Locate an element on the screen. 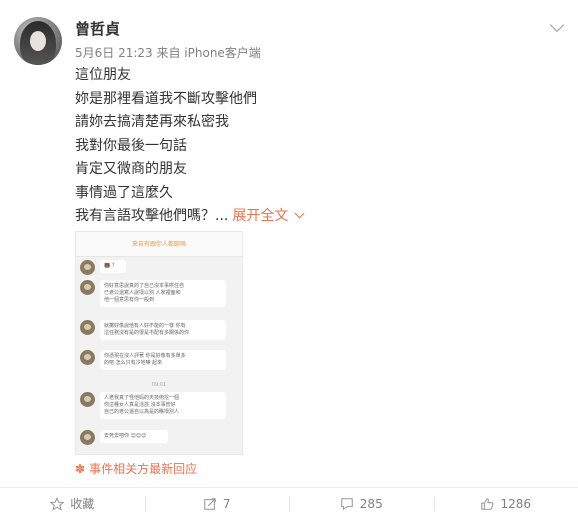 This screenshot has width=578, height=519. post-line: 請妳去搞清楚再來私密我 is located at coordinates (152, 122).